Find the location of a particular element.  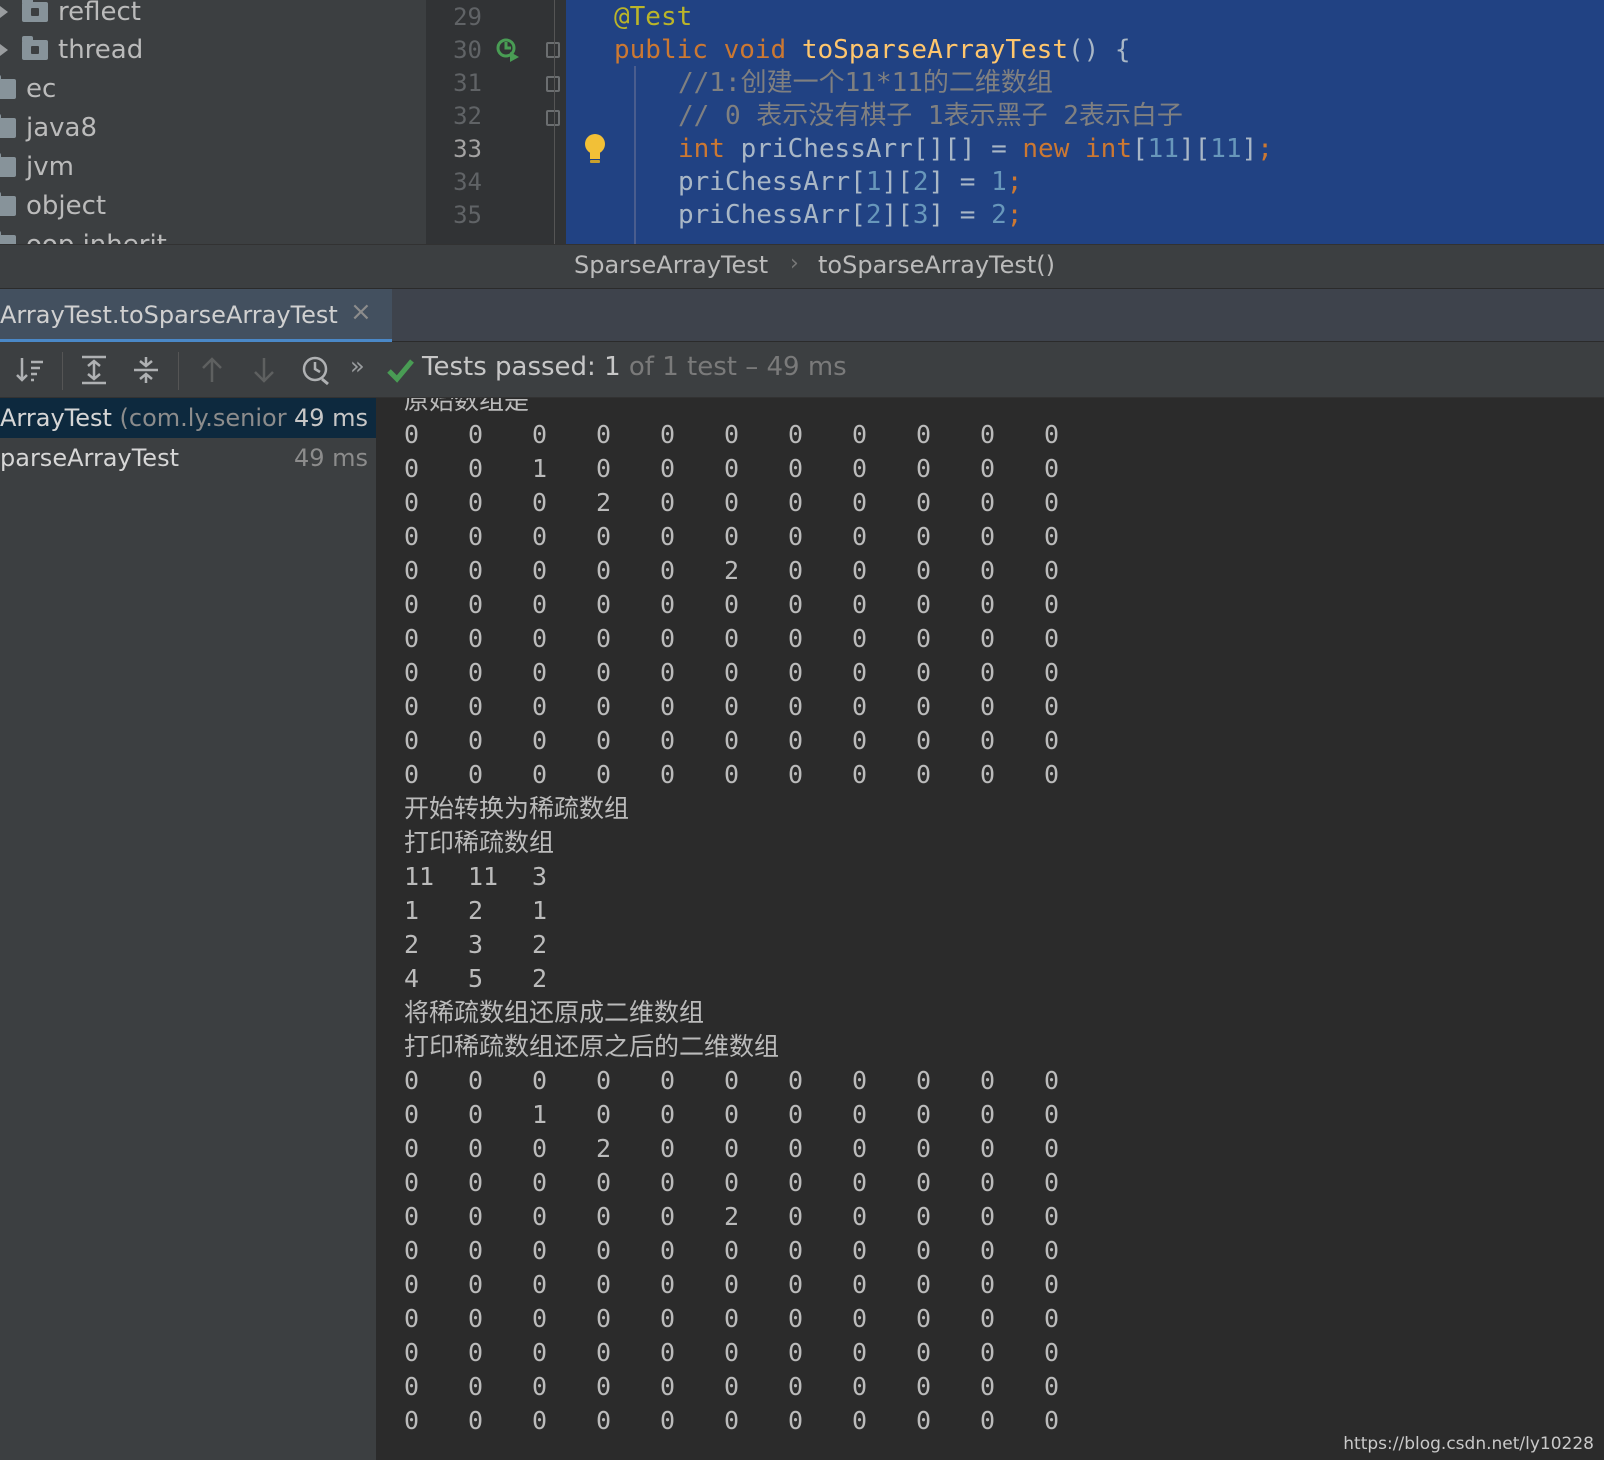

tree-item-object: object is located at coordinates (53, 206).